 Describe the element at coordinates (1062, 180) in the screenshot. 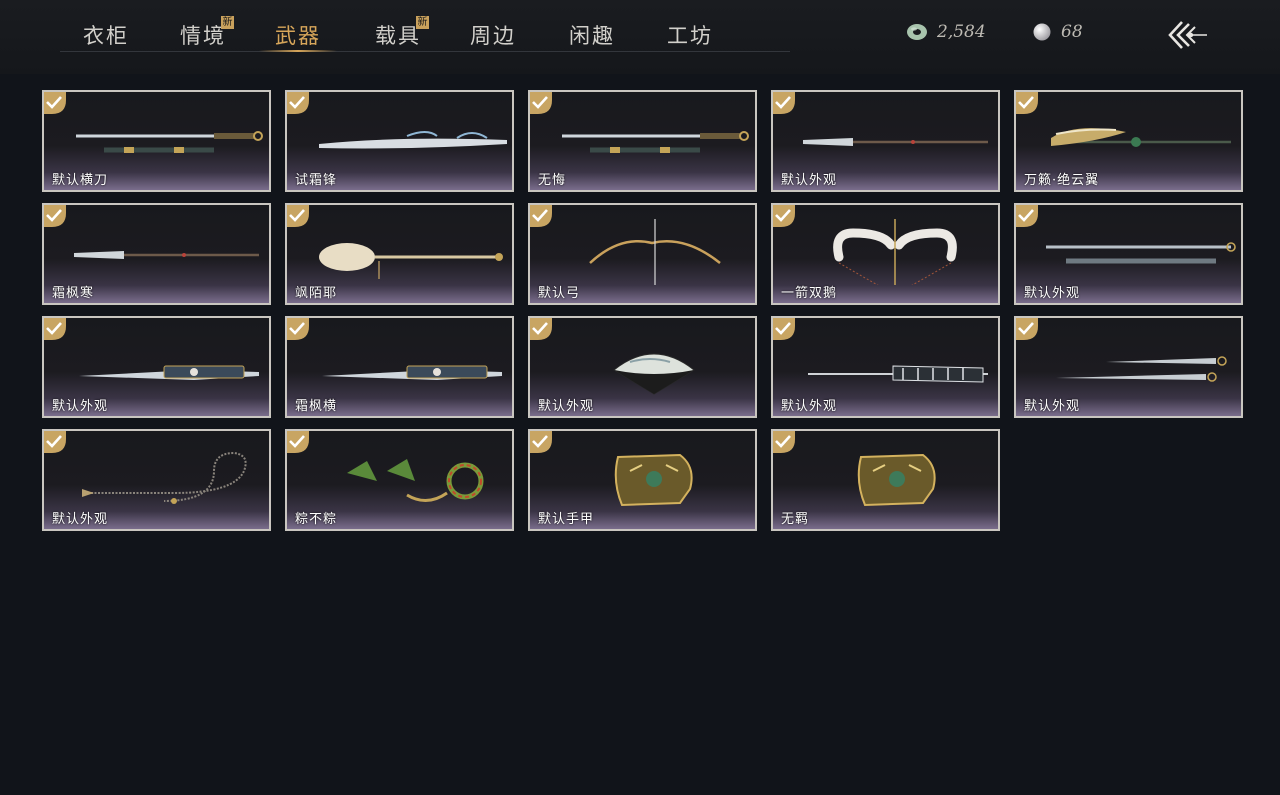

I see `weapon-name: 万籁·绝云翼` at that location.